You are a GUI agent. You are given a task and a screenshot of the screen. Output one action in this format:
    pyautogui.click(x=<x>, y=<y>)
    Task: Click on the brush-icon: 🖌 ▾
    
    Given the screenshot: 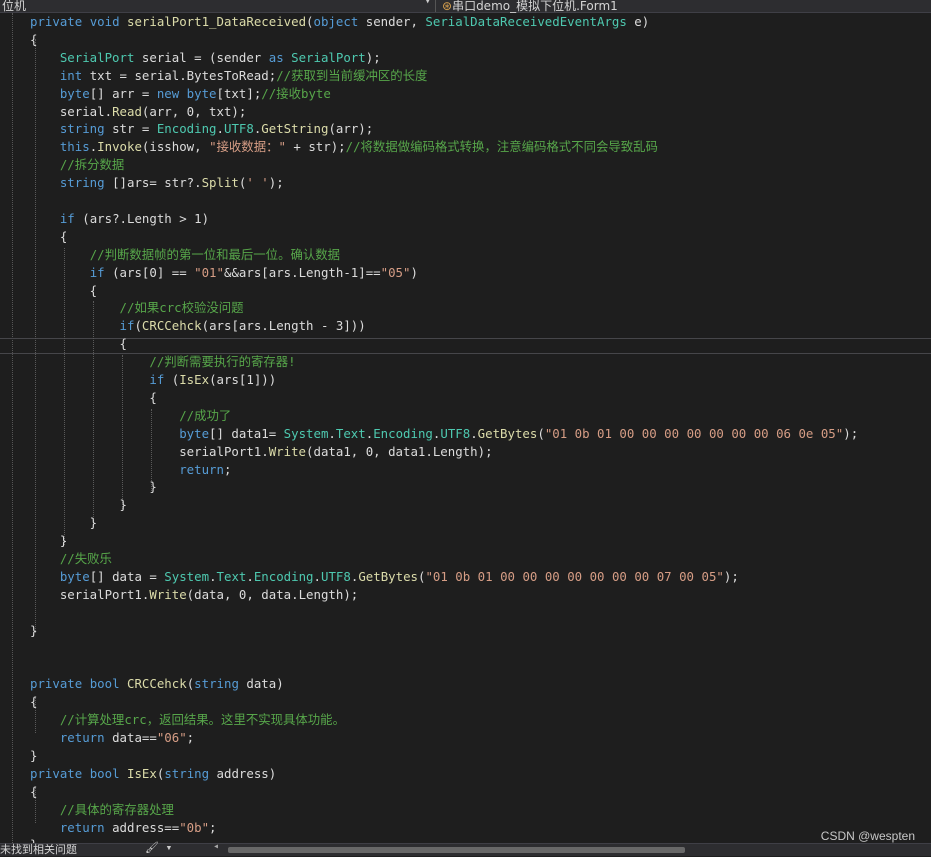 What is the action you would take?
    pyautogui.click(x=158, y=847)
    